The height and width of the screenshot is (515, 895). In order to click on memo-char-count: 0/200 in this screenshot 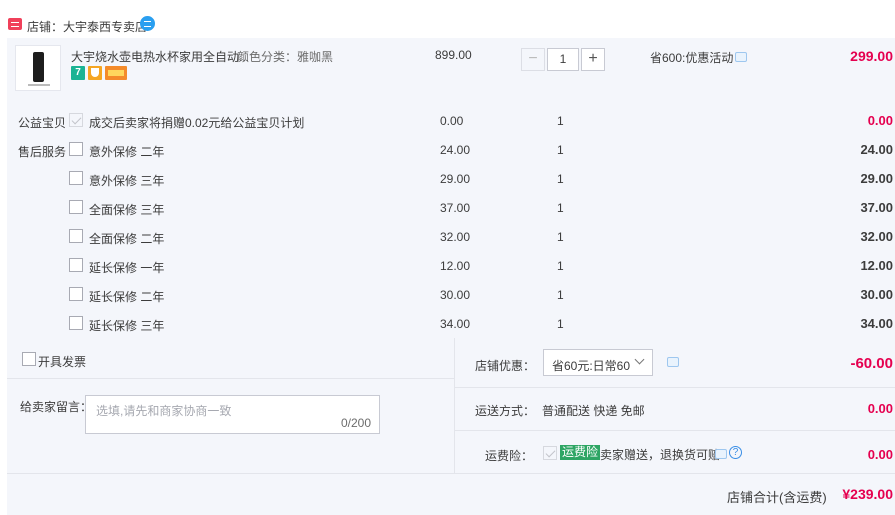, I will do `click(355, 423)`.